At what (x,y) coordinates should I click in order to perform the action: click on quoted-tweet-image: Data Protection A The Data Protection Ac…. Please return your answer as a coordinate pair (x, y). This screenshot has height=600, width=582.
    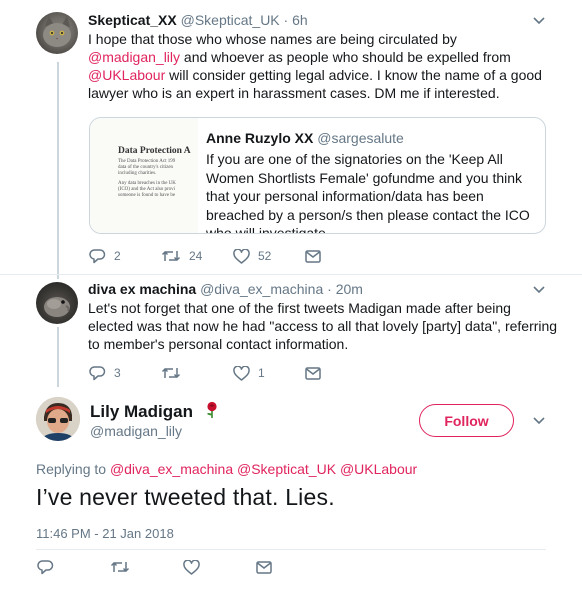
    Looking at the image, I should click on (144, 175).